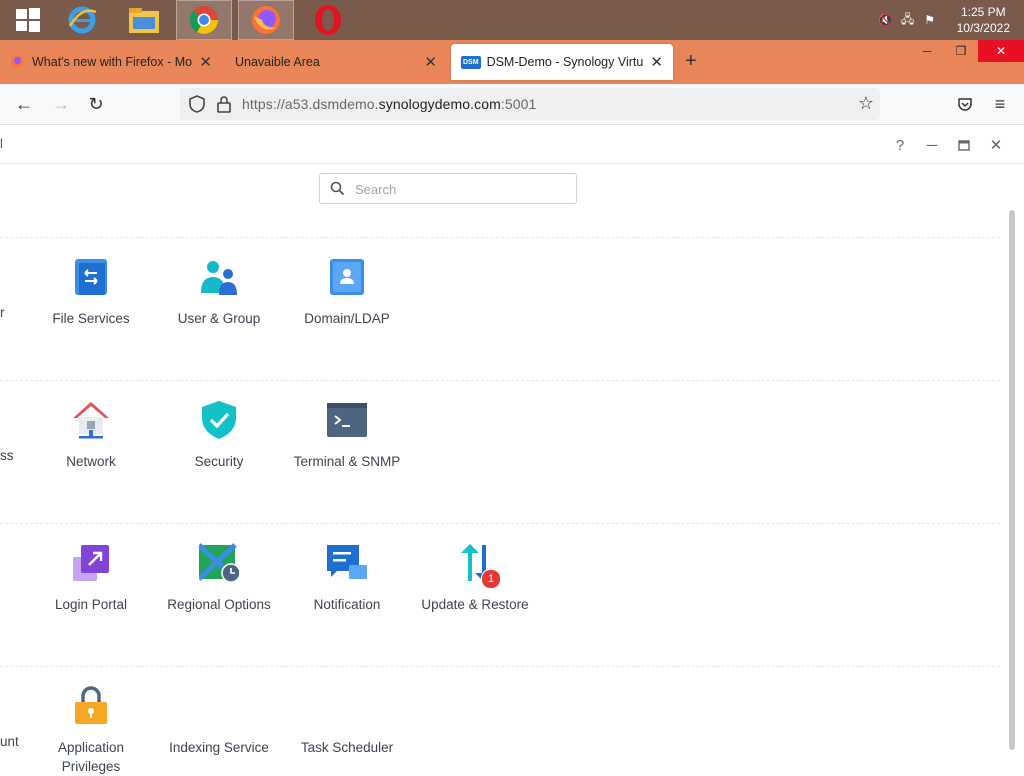 This screenshot has height=776, width=1024. I want to click on close-icon: ✕, so click(996, 145).